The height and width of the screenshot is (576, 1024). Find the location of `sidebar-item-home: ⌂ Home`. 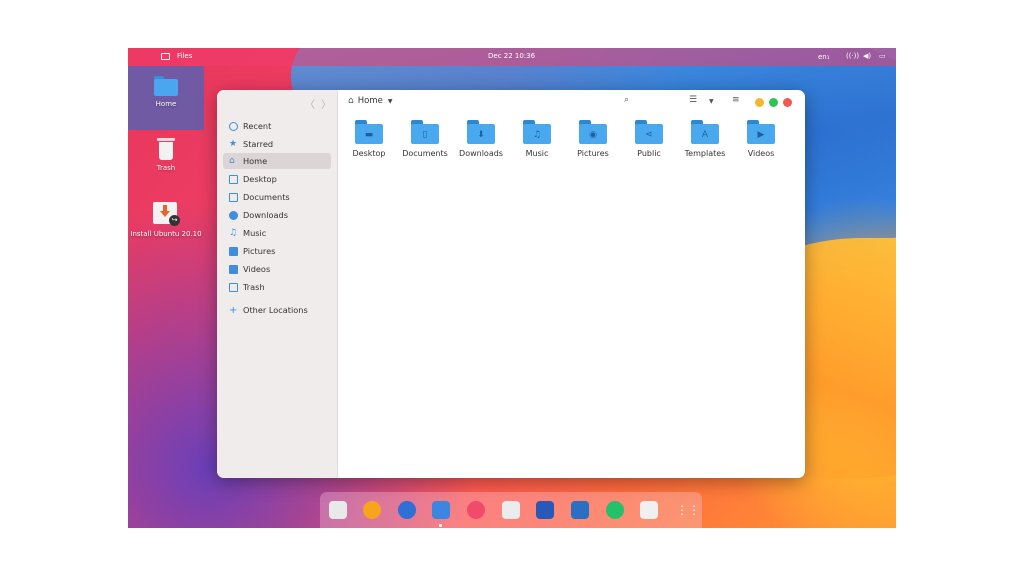

sidebar-item-home: ⌂ Home is located at coordinates (277, 161).